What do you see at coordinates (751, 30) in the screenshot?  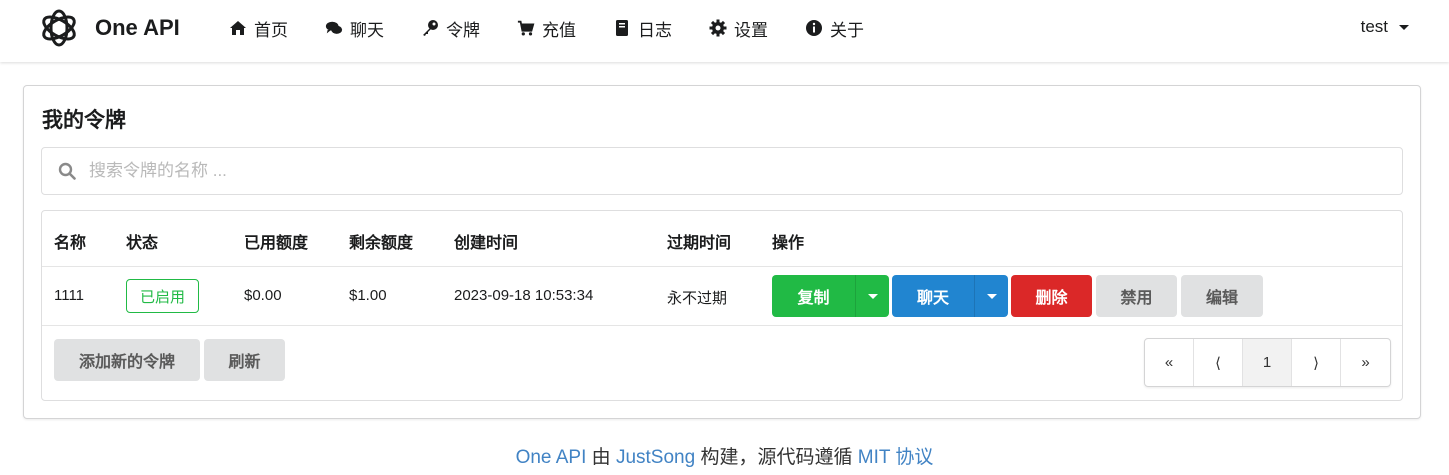 I see `nav-item-label: 设置` at bounding box center [751, 30].